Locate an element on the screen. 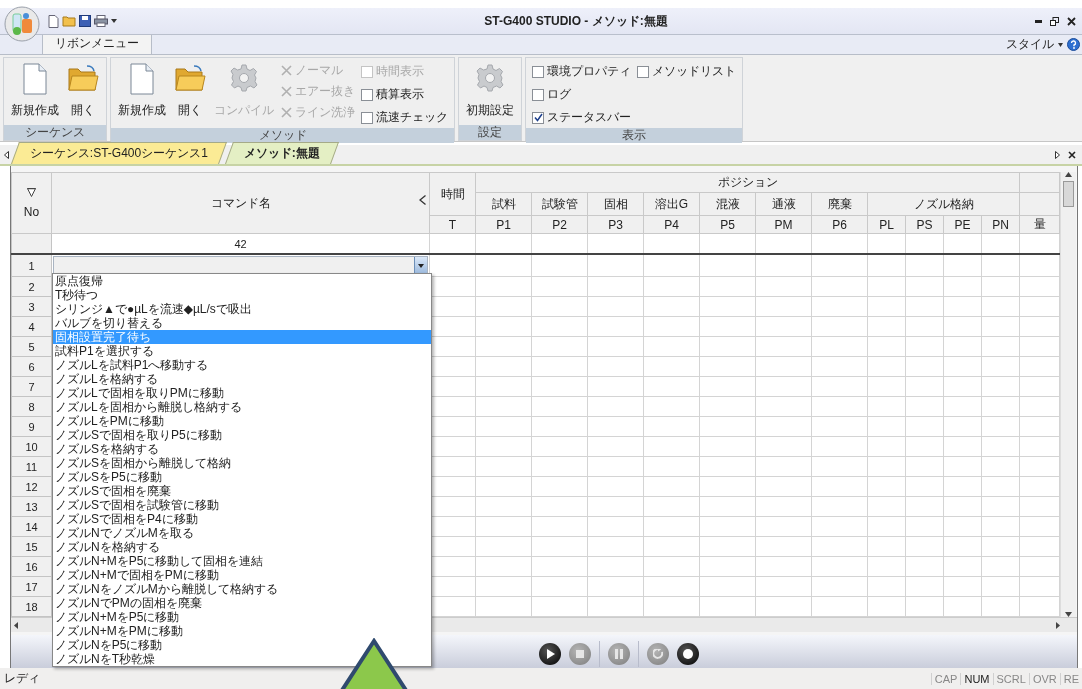 Image resolution: width=1082 pixels, height=689 pixels. dropdown-item: ノズルNをT秒乾燥 is located at coordinates (242, 659).